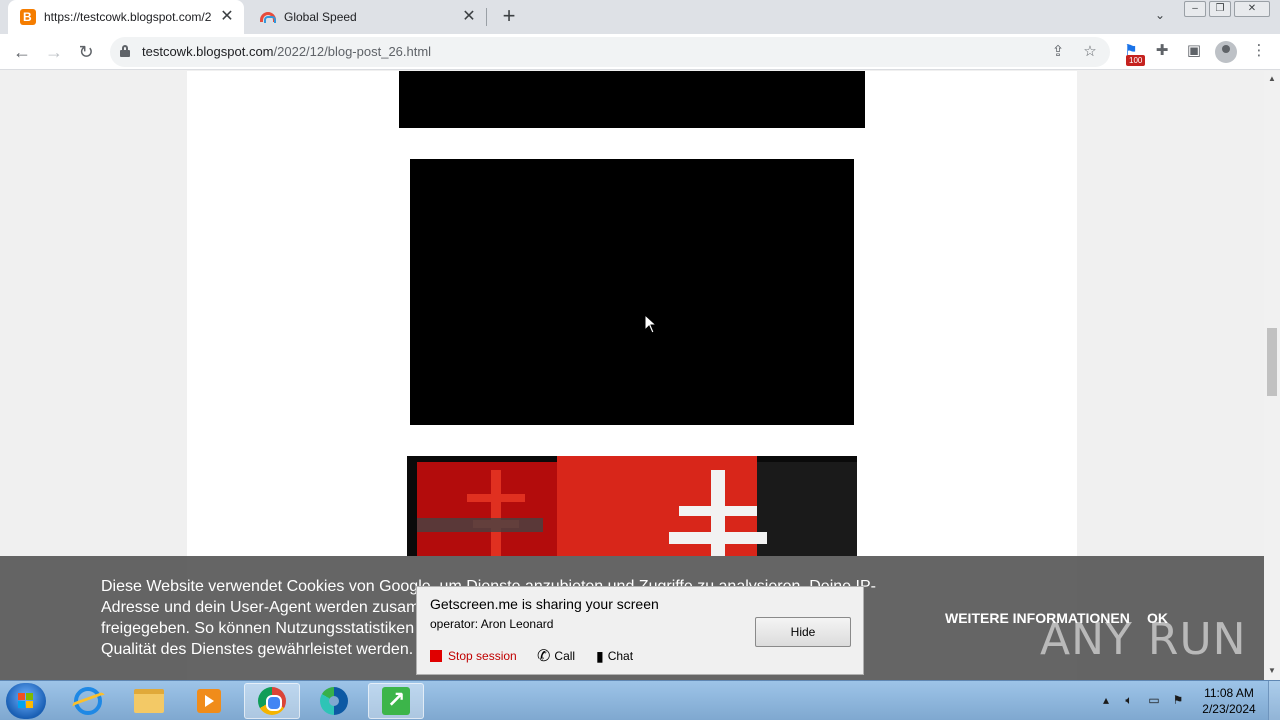 The width and height of the screenshot is (1280, 720). I want to click on getscreen-icon, so click(396, 701).